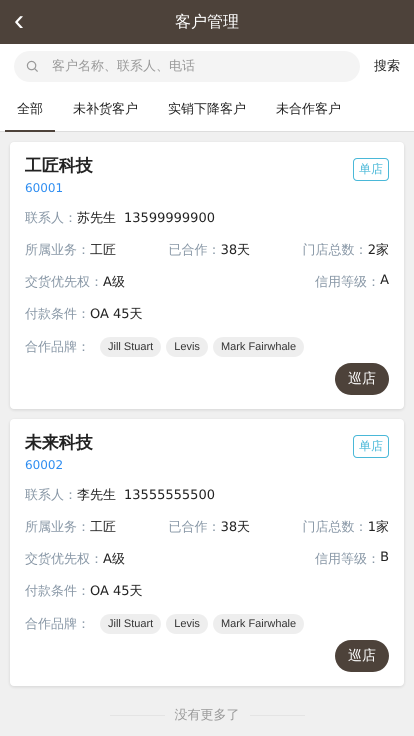 This screenshot has height=736, width=414. I want to click on customer-code: 60001, so click(44, 188).